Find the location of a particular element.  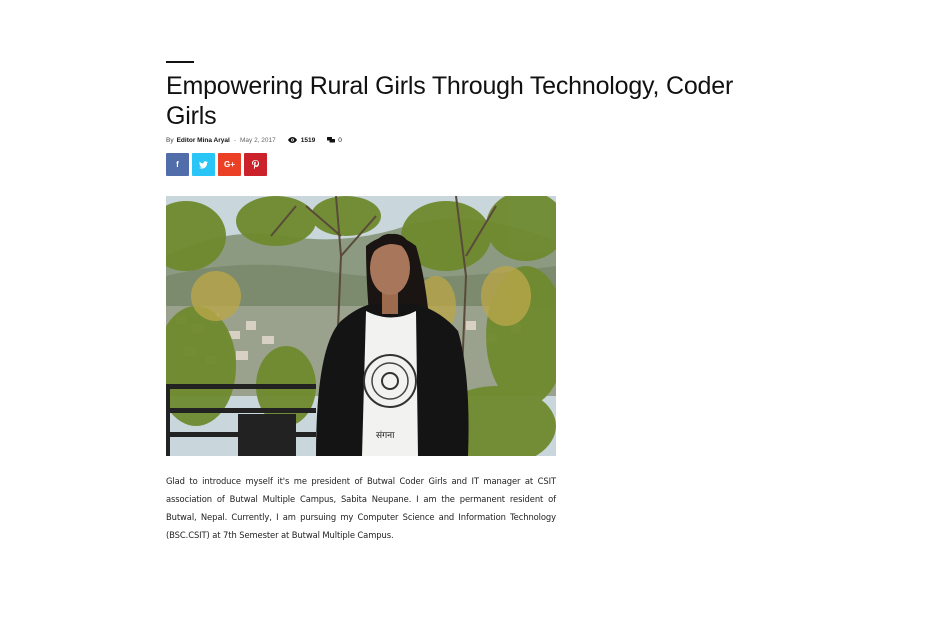

view-count-value: 1519 is located at coordinates (308, 140).